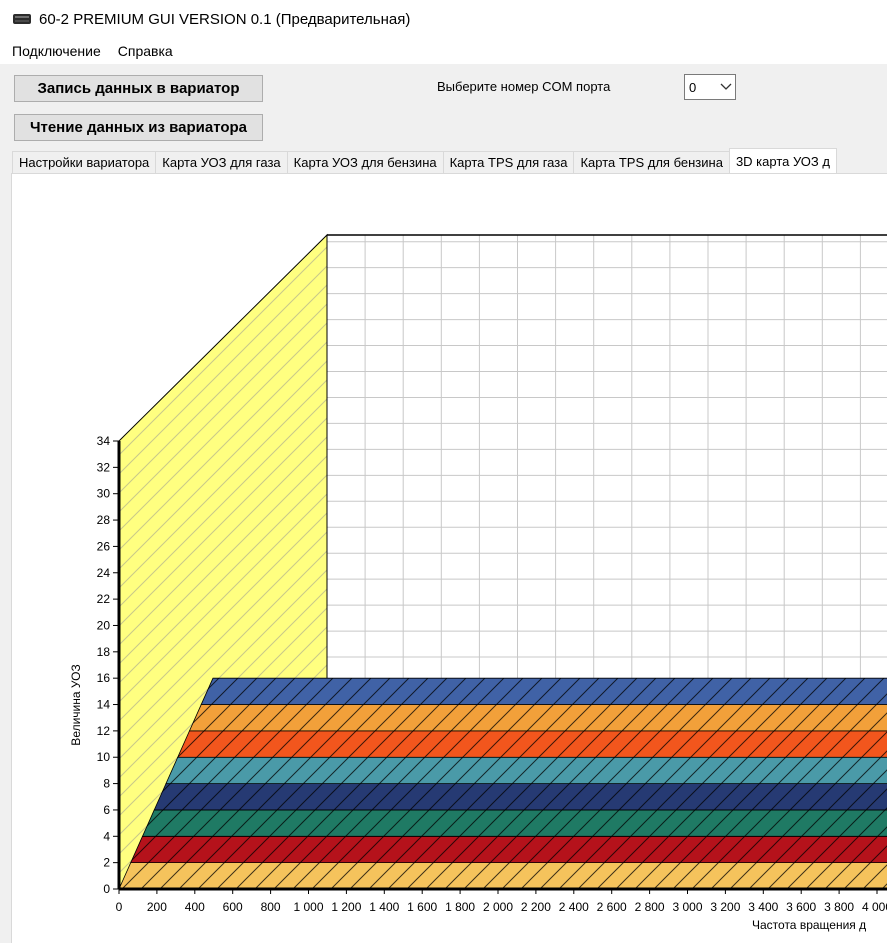 This screenshot has width=887, height=943. Describe the element at coordinates (106, 863) in the screenshot. I see `y-tick-label-1: 2` at that location.